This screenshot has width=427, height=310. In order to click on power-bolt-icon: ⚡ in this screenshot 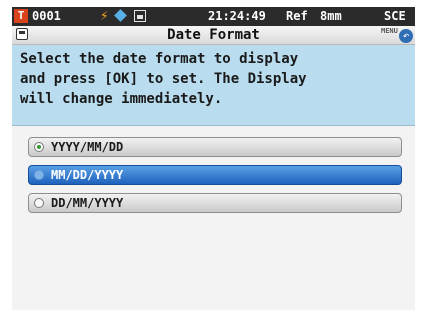, I will do `click(104, 16)`.